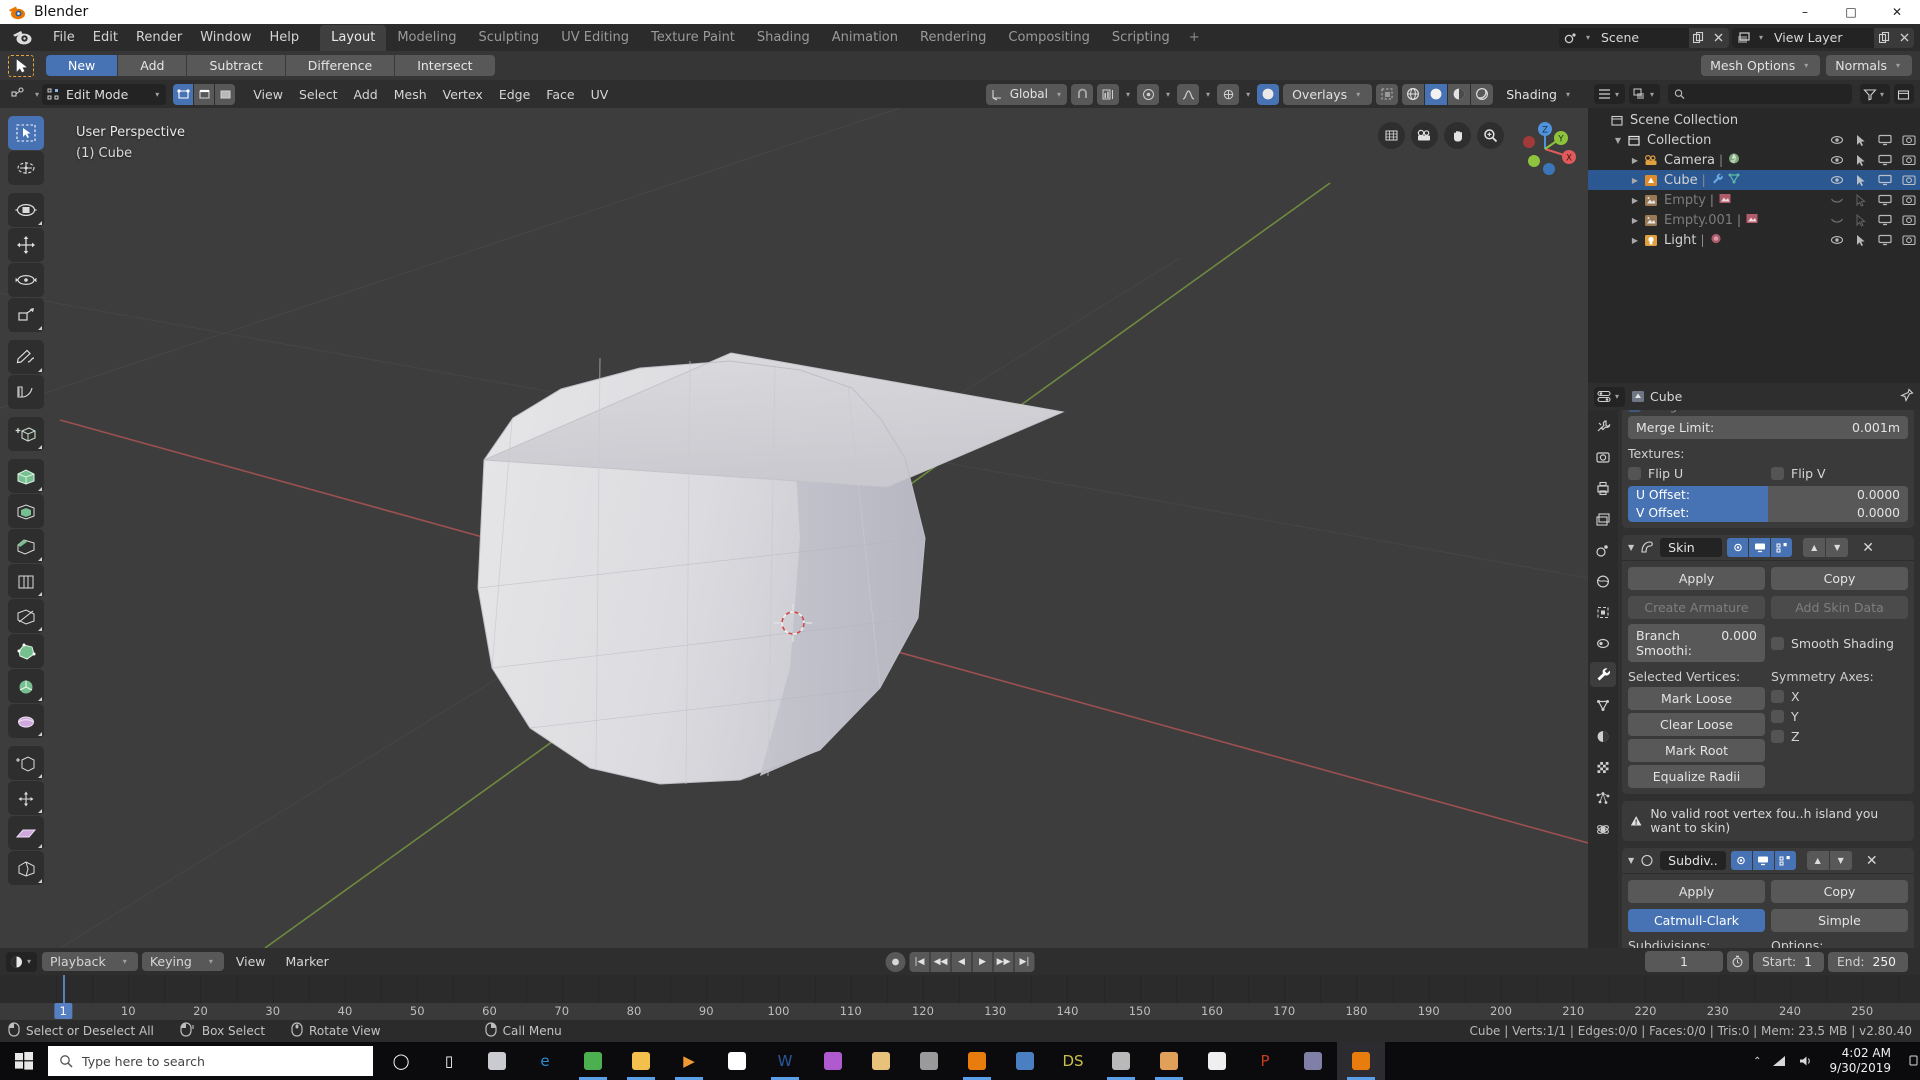 The image size is (1920, 1080). What do you see at coordinates (1768, 861) in the screenshot?
I see `subdivision-modifier-header: ▼ Subdiv.. ▲ ▼ ✕` at bounding box center [1768, 861].